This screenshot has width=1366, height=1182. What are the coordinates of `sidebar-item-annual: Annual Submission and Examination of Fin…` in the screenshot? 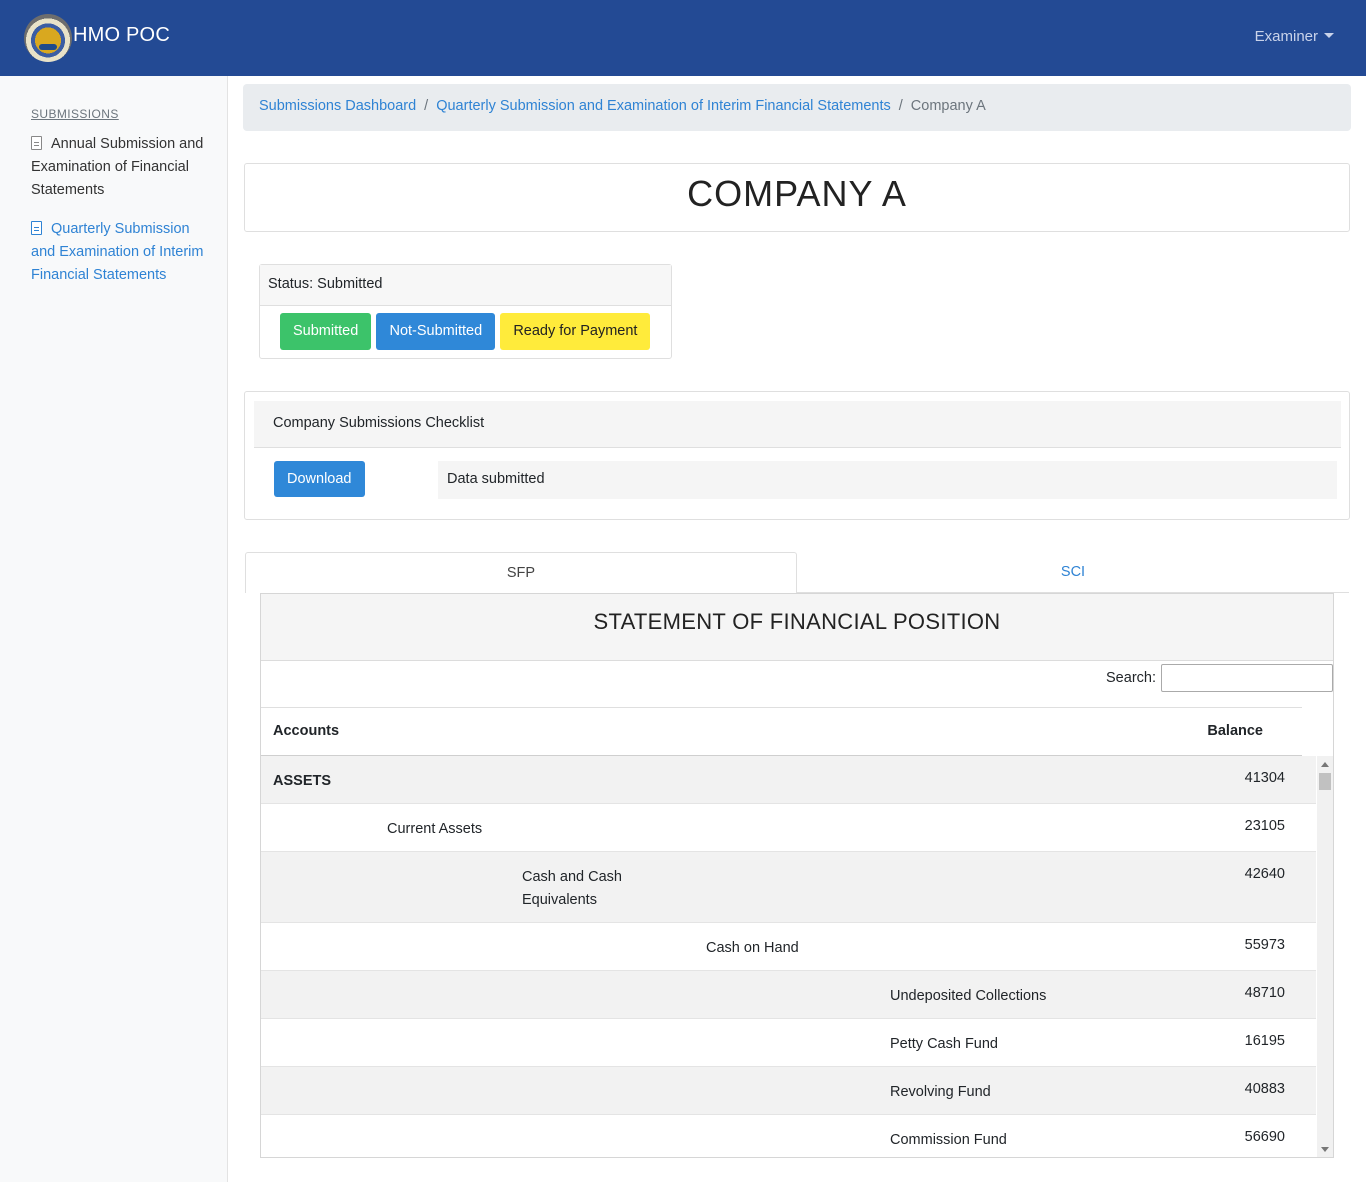 It's located at (118, 167).